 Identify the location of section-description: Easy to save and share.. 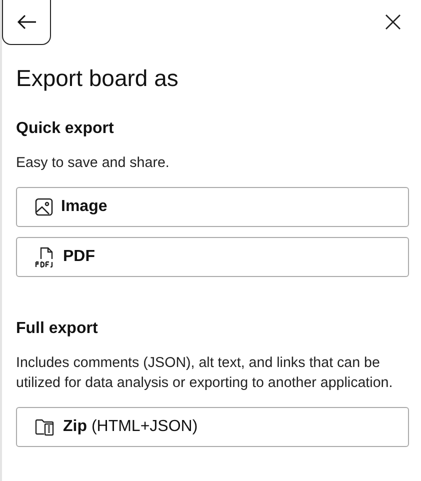
(93, 163).